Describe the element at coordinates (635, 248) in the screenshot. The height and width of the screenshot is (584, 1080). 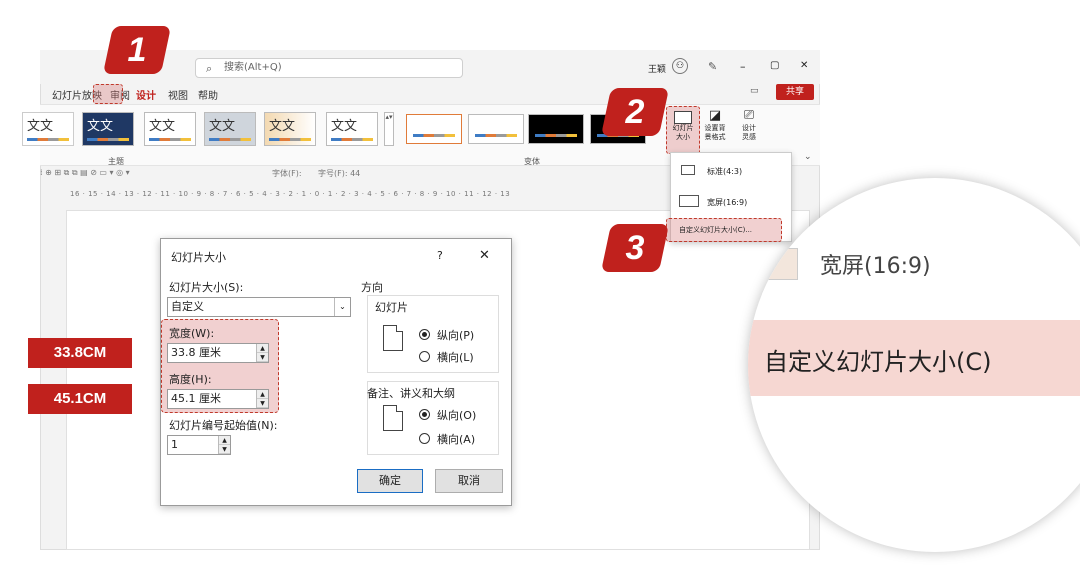
I see `step-3-badge: 3` at that location.